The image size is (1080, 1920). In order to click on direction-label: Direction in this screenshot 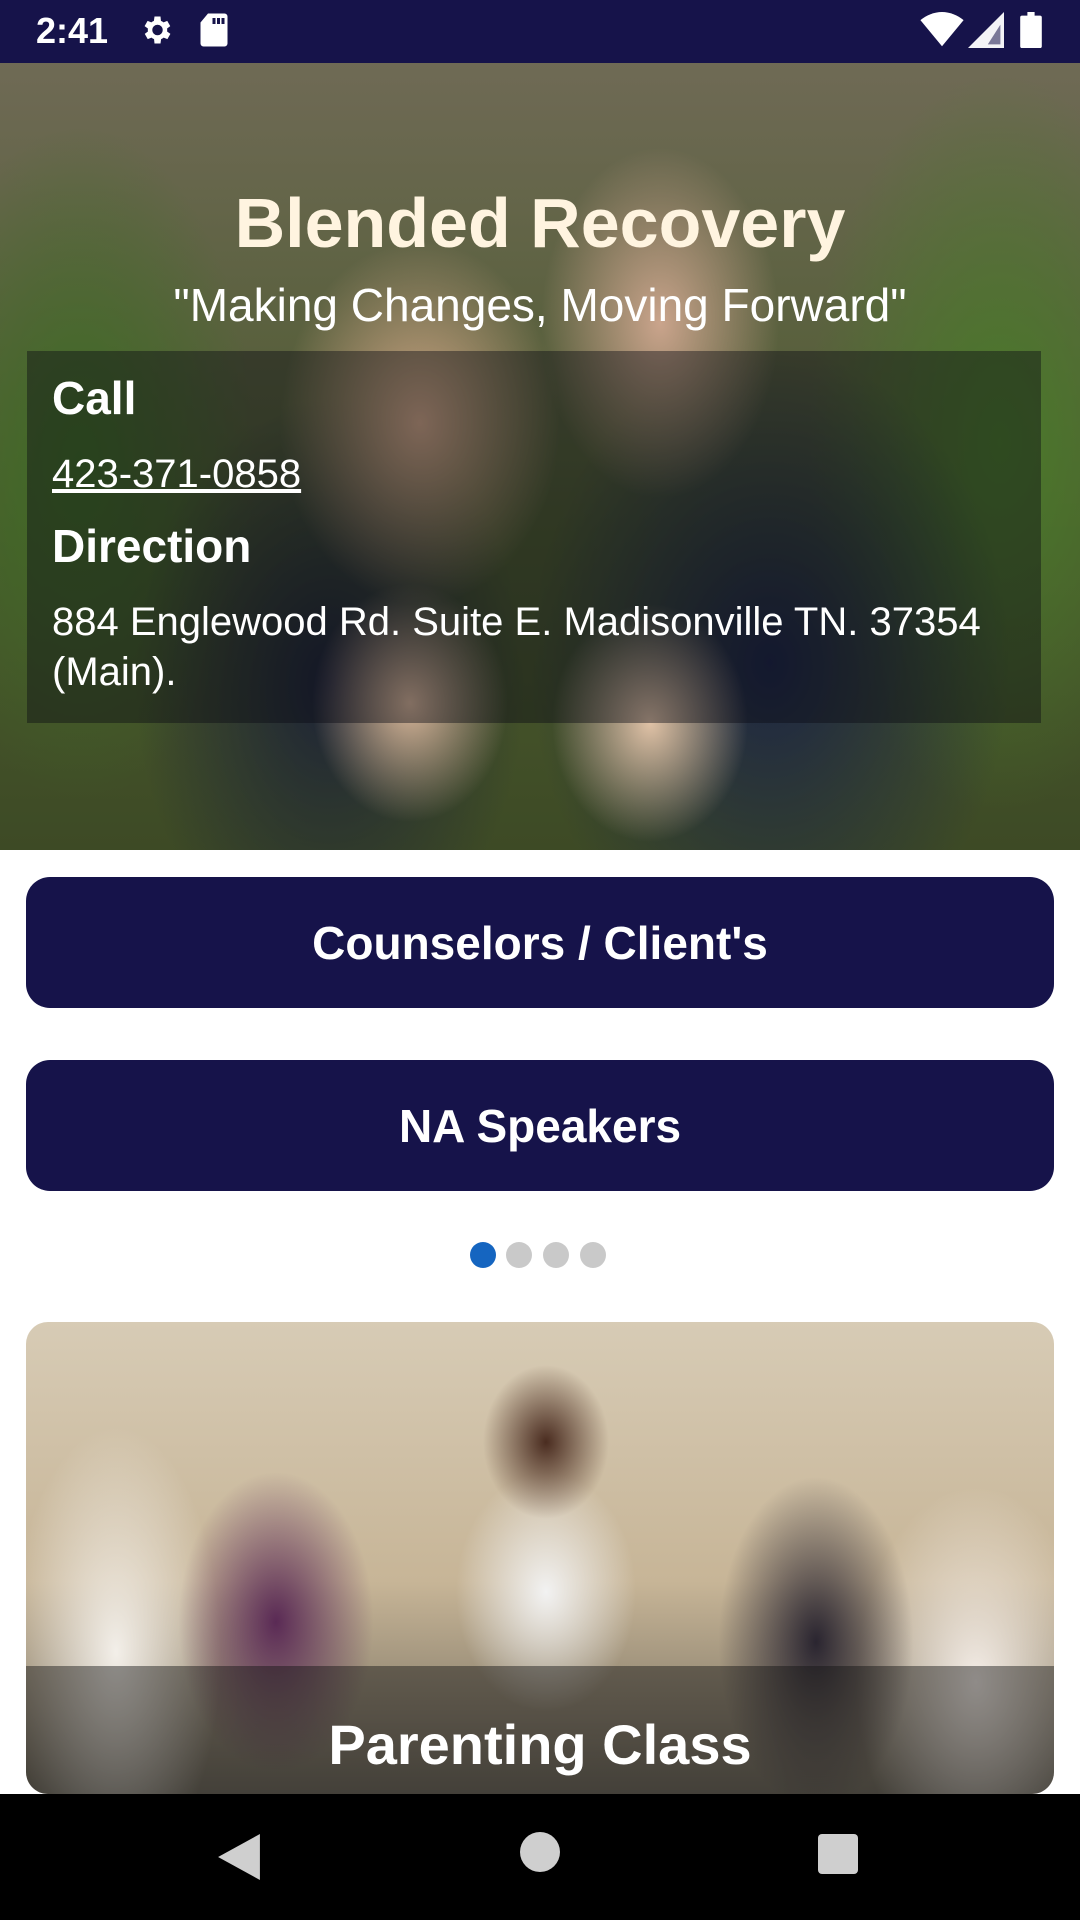, I will do `click(152, 546)`.